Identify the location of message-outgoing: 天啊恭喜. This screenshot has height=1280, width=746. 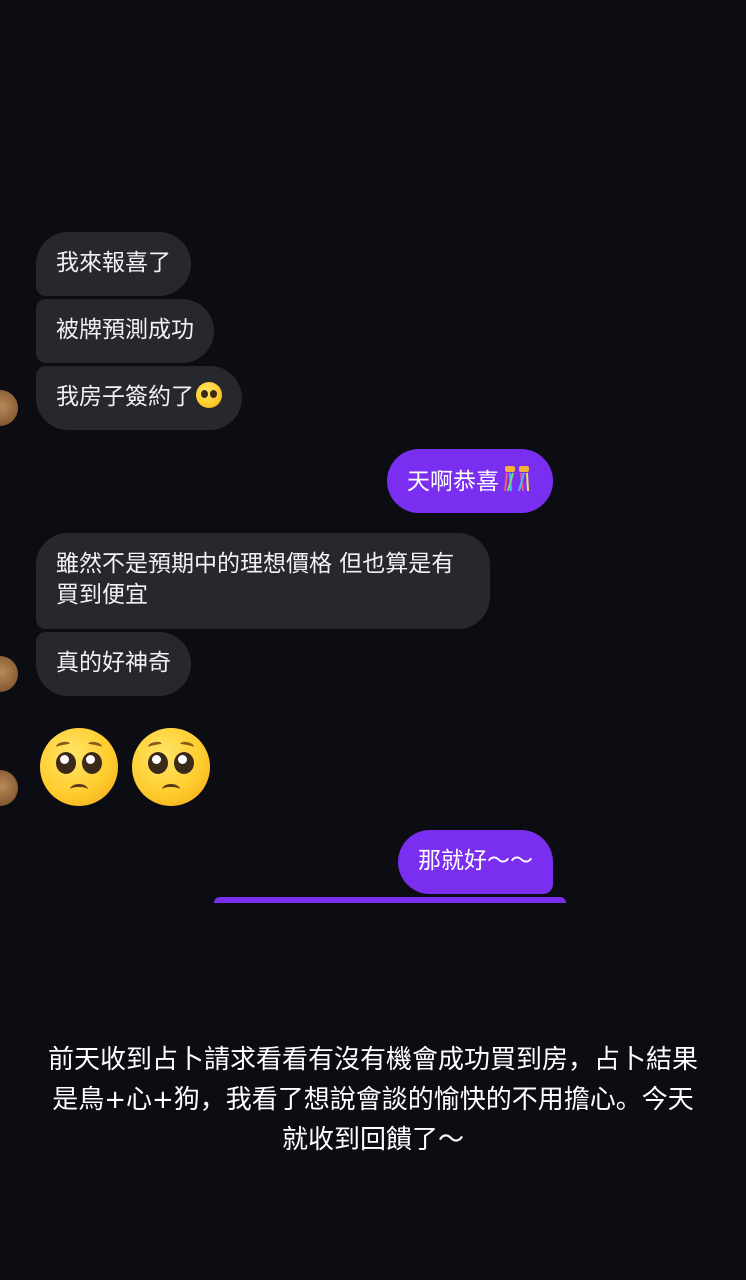
(470, 481).